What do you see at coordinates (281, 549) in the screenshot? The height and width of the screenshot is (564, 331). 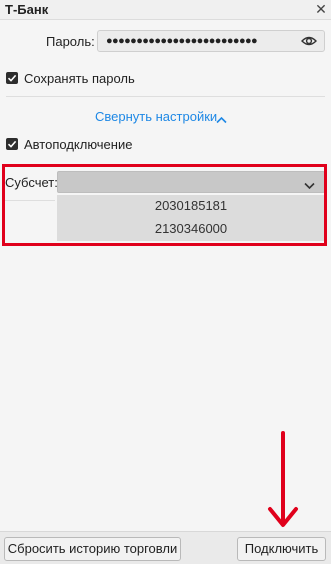 I see `connect-button: Подключить` at bounding box center [281, 549].